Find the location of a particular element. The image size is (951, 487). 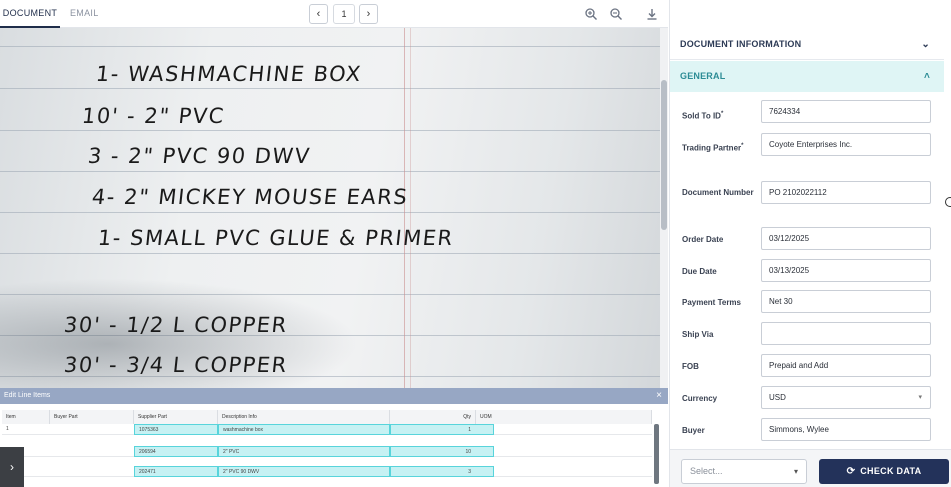

cell-qty: 10 is located at coordinates (442, 451).